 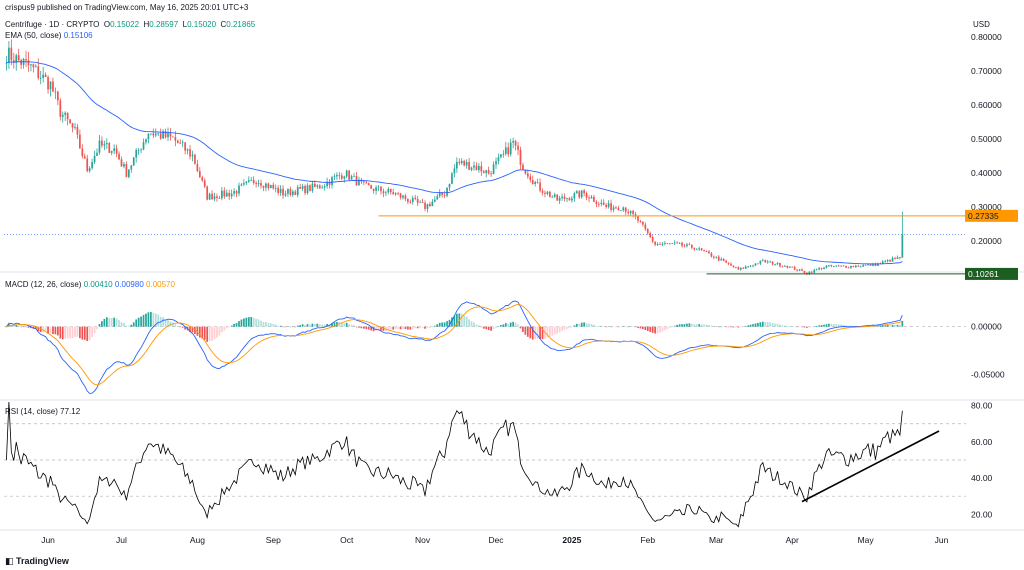 I want to click on tradingview-brand: TradingView, so click(x=42, y=561).